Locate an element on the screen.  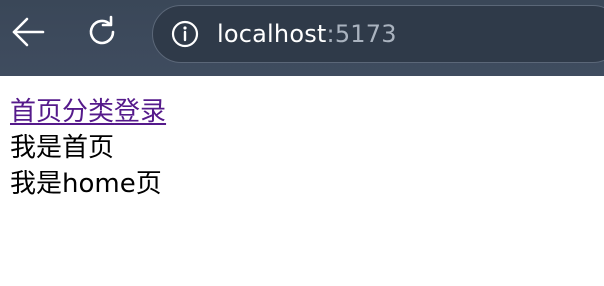
arrow-left-icon is located at coordinates (28, 34).